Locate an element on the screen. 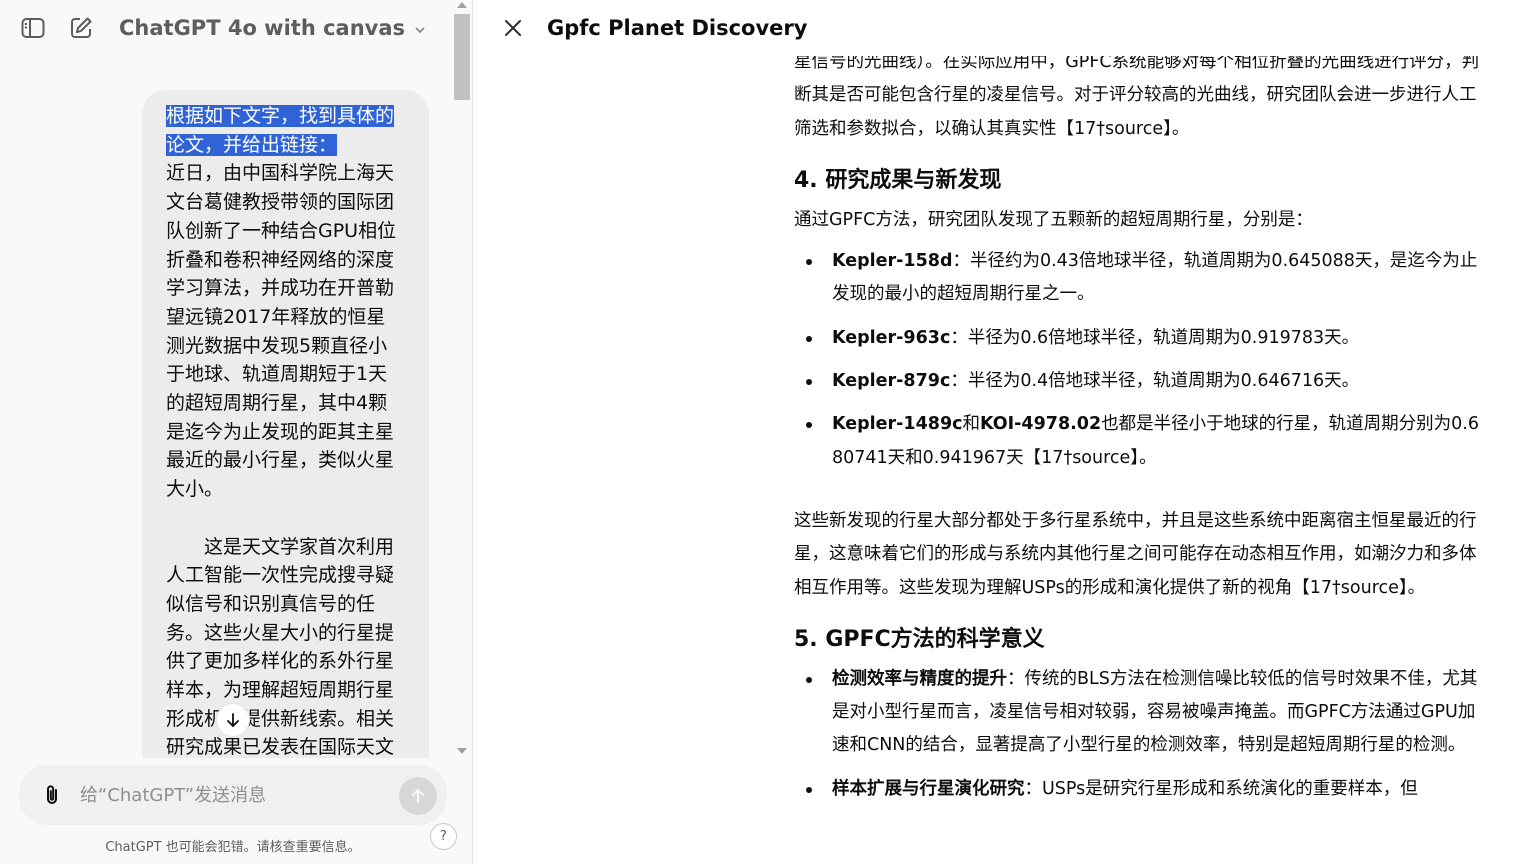 The width and height of the screenshot is (1536, 864). message-input is located at coordinates (230, 795).